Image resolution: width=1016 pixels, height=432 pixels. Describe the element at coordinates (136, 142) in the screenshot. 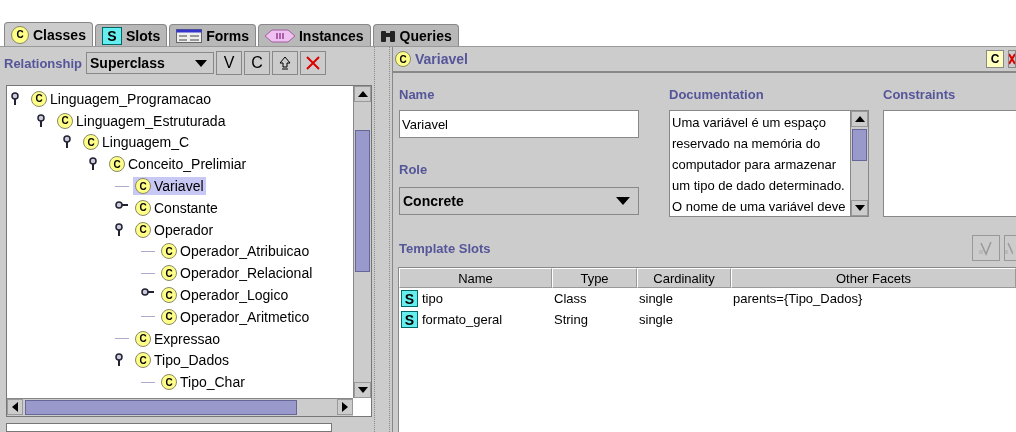

I see `tree-item: C Linguagem_C` at that location.